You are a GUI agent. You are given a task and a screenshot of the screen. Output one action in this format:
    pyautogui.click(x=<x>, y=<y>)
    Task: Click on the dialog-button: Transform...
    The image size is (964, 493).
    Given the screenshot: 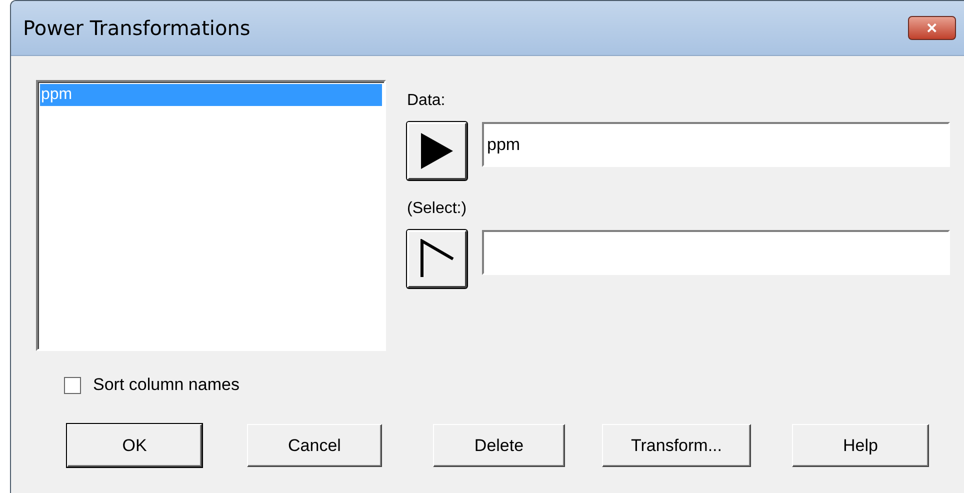 What is the action you would take?
    pyautogui.click(x=676, y=445)
    